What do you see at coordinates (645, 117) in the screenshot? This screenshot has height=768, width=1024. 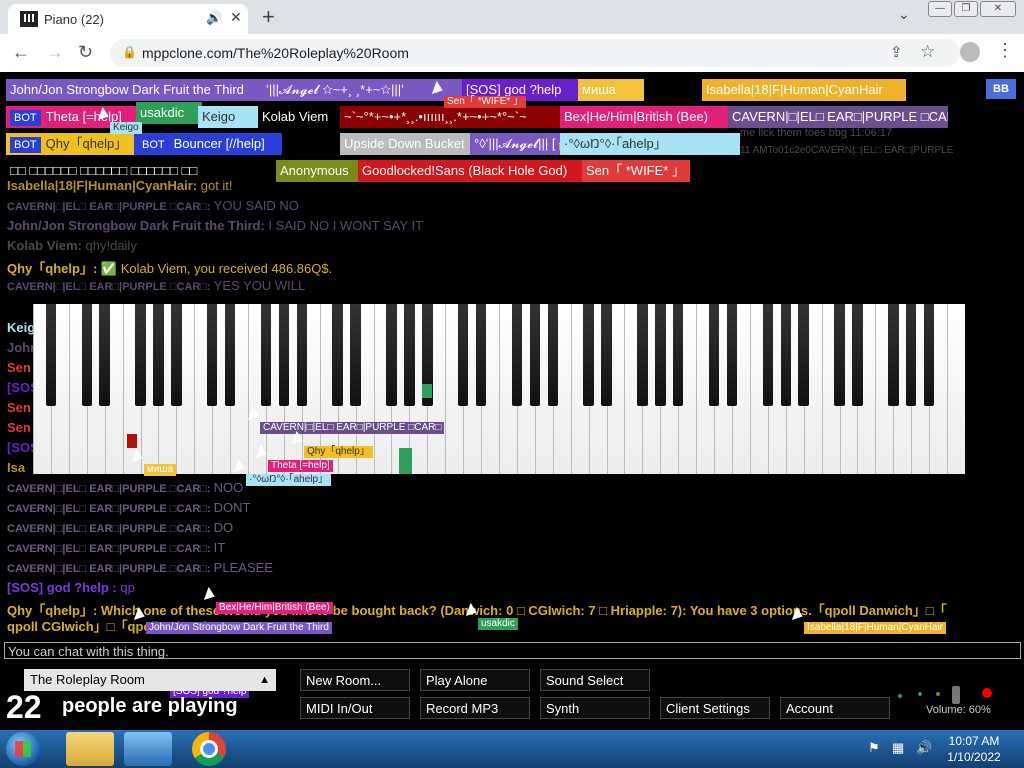 I see `participant-11: Bex|He/Him|British (Bee)` at bounding box center [645, 117].